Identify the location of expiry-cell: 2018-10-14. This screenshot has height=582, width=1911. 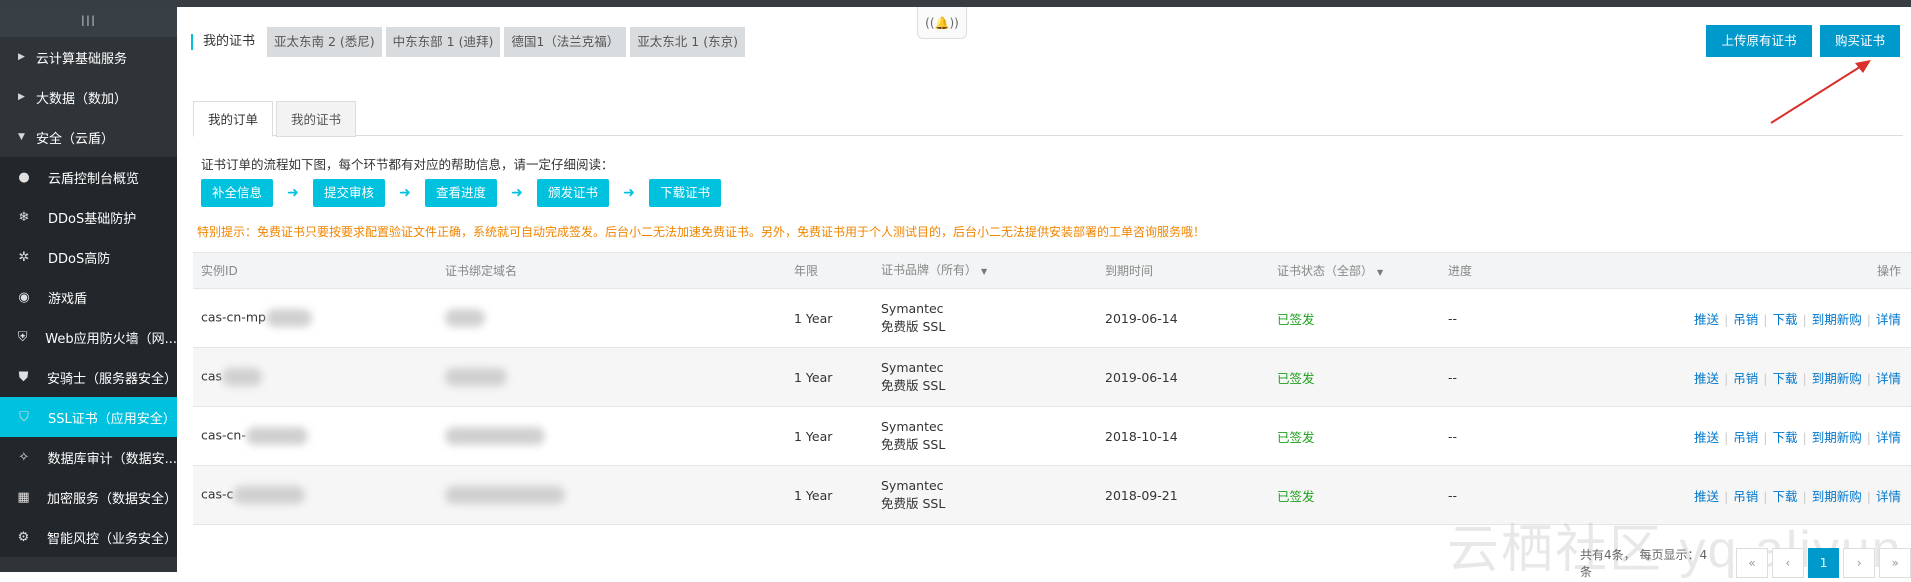
(1141, 436).